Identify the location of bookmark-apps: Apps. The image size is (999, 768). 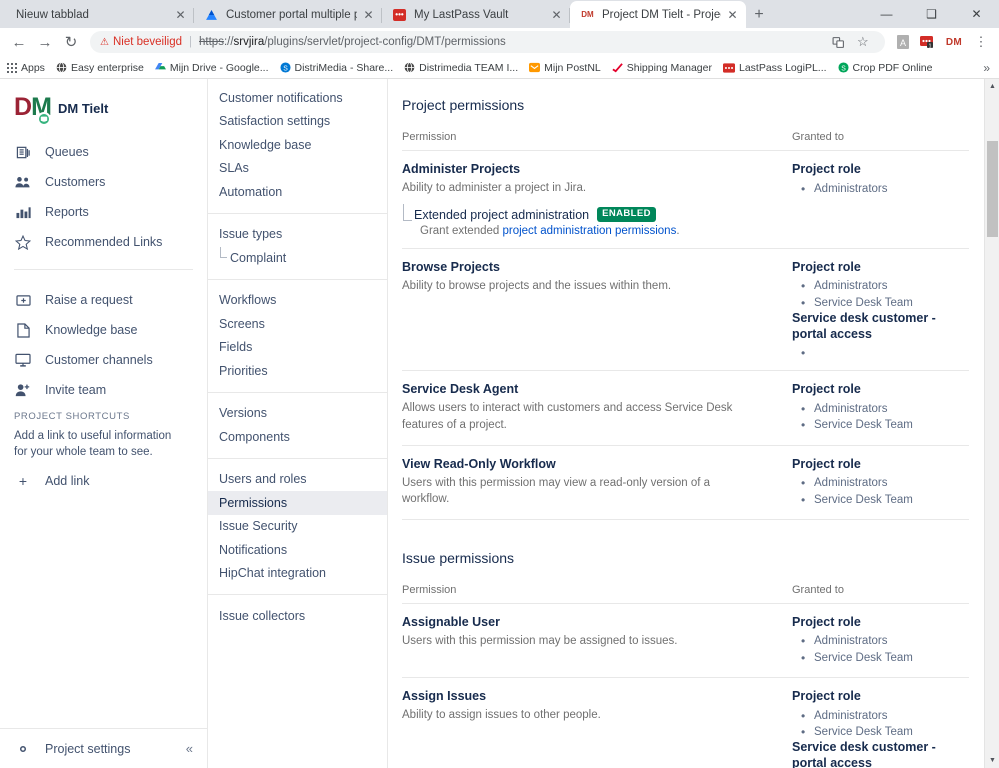
(26, 68).